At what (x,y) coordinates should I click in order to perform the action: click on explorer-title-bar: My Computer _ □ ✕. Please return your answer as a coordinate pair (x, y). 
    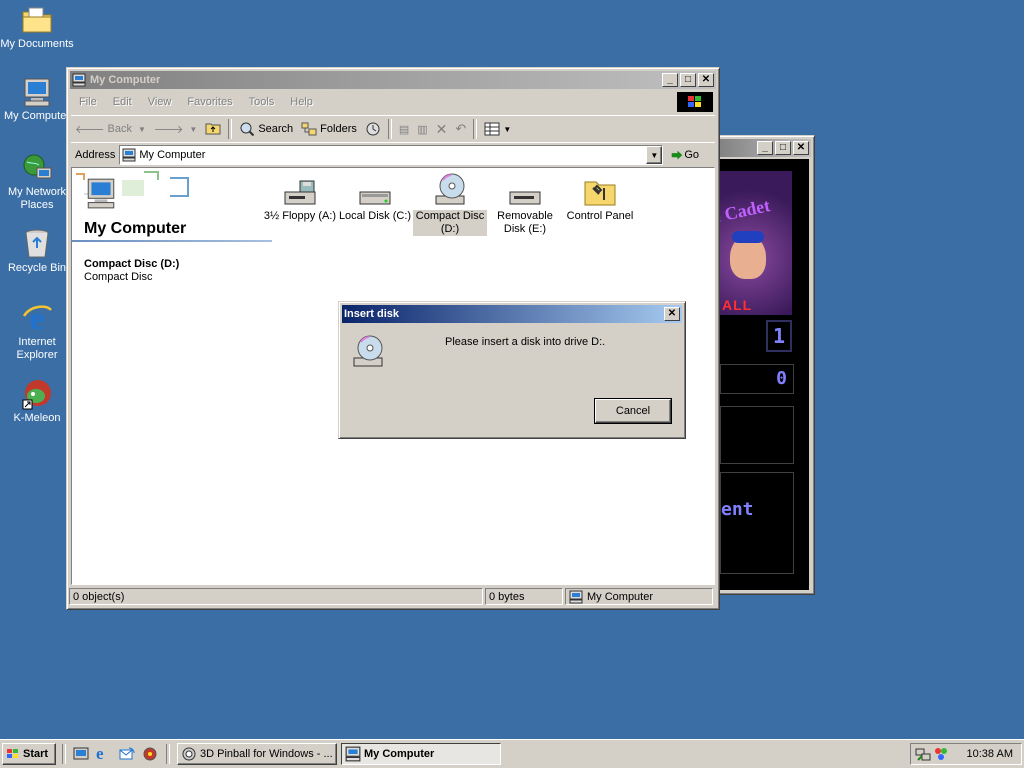
    Looking at the image, I should click on (393, 80).